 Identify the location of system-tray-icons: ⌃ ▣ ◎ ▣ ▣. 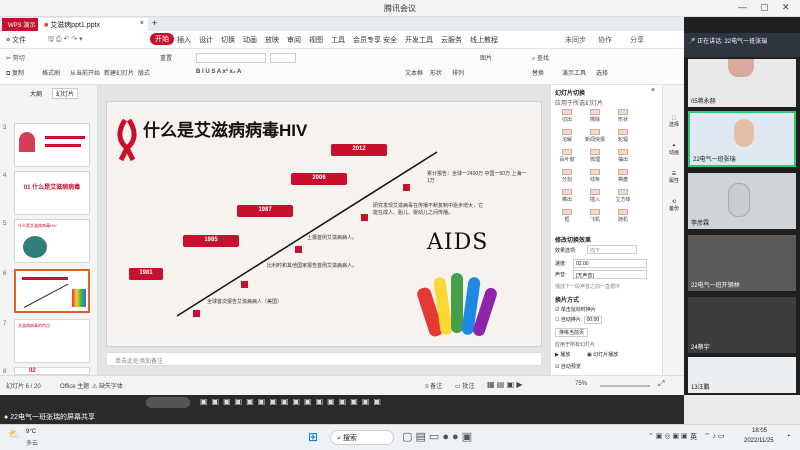
(668, 436).